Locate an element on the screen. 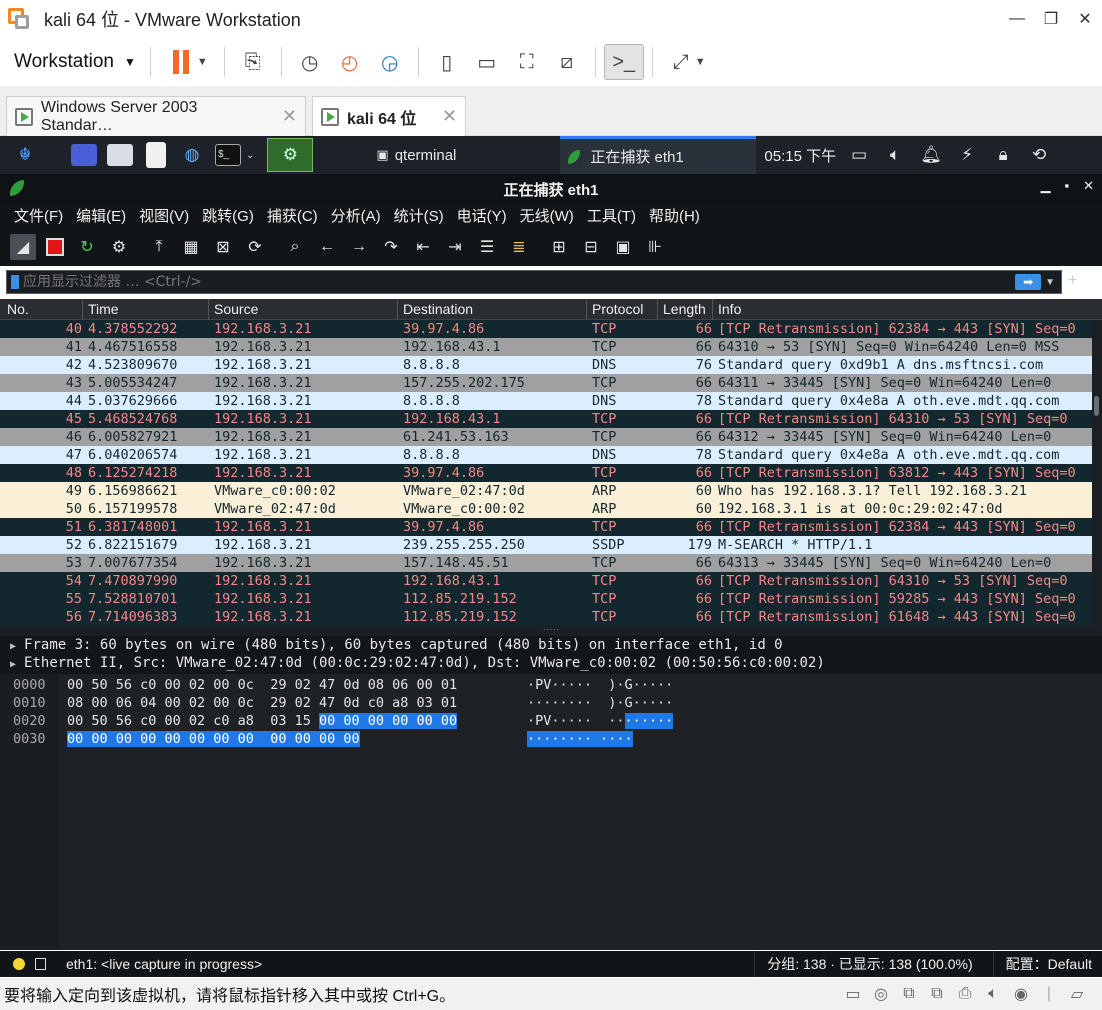  network-adapter-2-icon: ⧉ is located at coordinates (937, 994).